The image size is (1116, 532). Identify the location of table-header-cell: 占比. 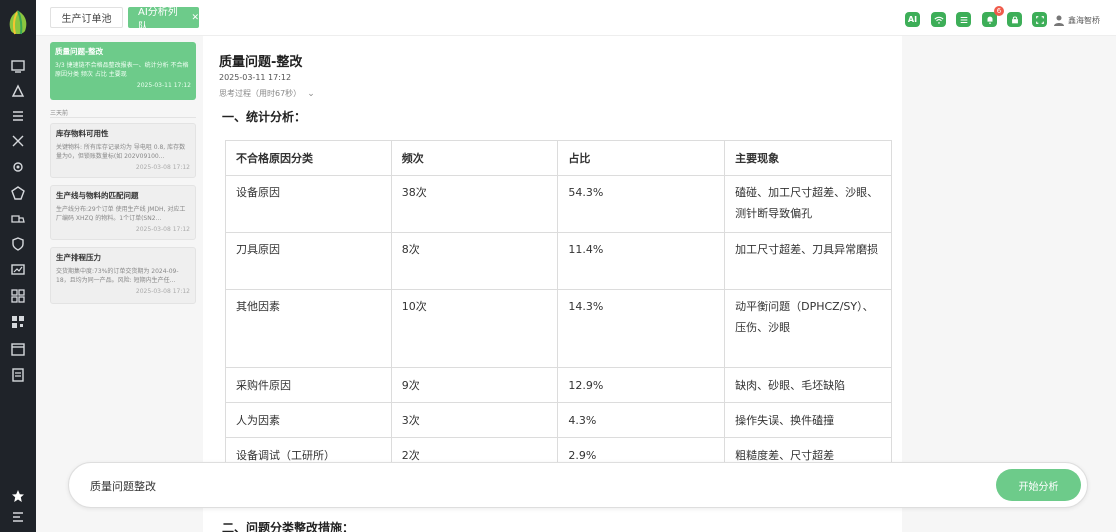
(641, 158).